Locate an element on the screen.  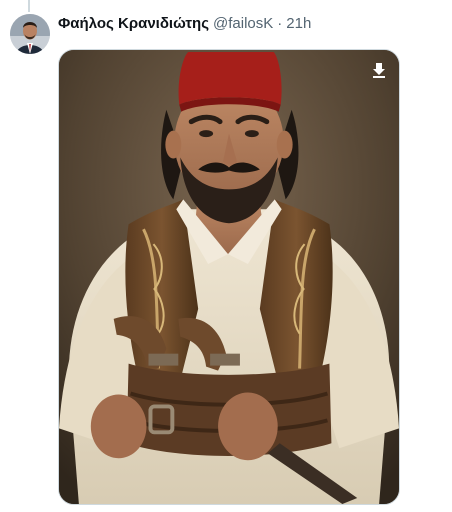
avatar-image is located at coordinates (30, 34).